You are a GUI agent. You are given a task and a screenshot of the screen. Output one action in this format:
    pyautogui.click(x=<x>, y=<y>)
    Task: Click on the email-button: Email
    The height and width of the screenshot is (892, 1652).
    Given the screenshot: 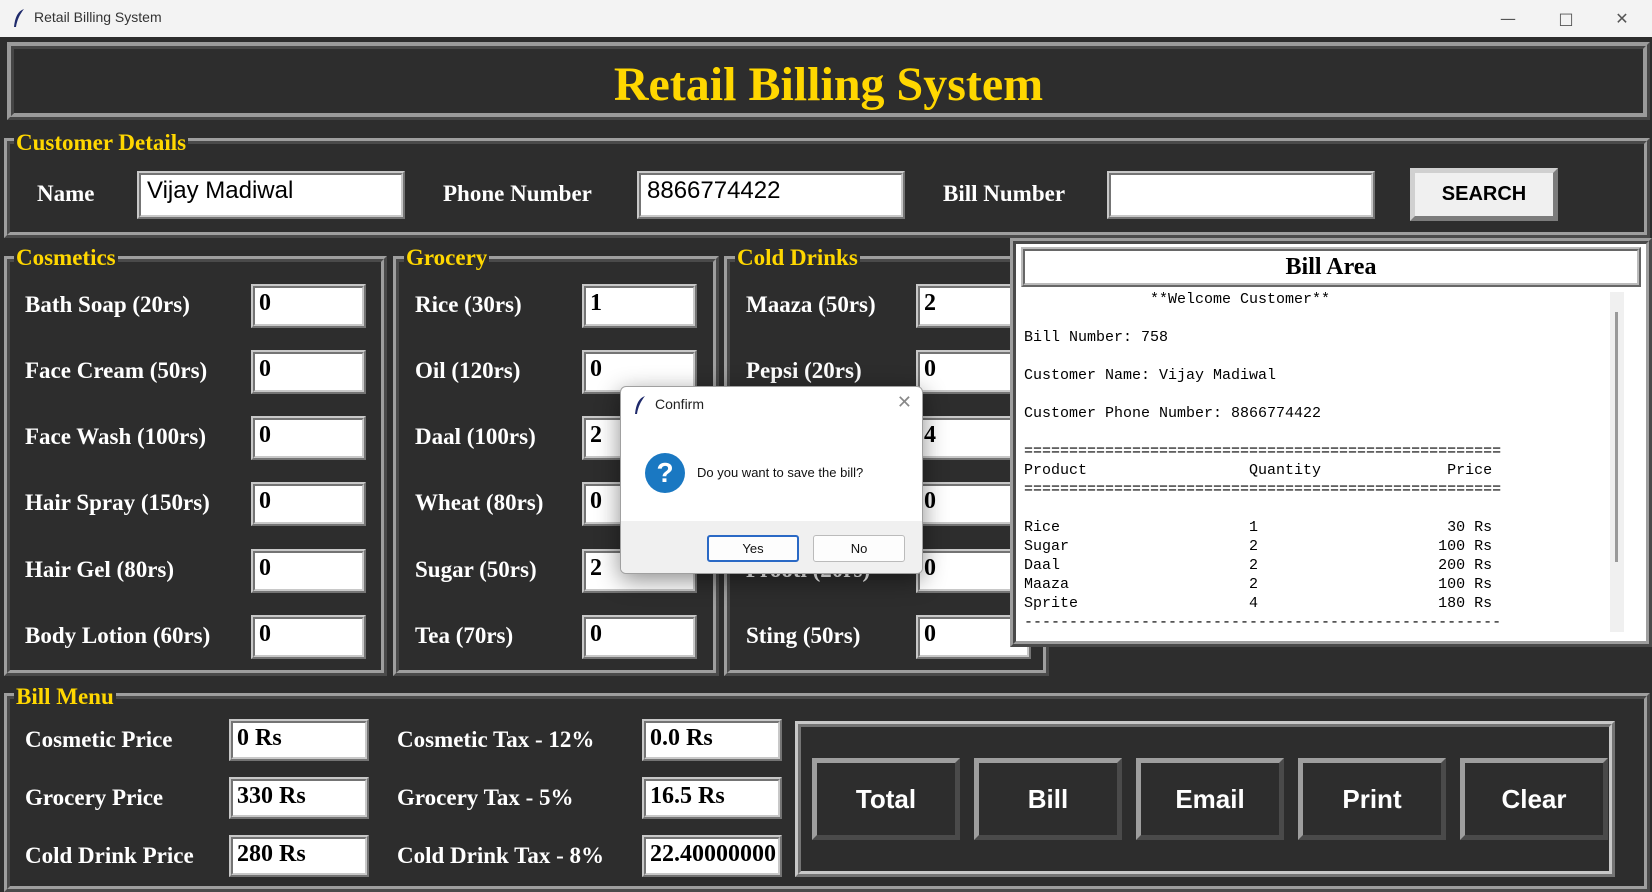 What is the action you would take?
    pyautogui.click(x=1210, y=799)
    